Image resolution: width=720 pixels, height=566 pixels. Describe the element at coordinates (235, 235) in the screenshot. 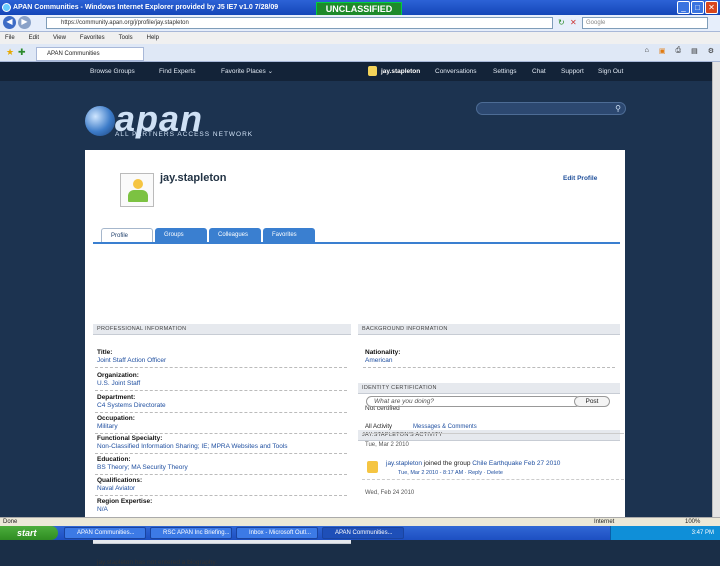

I see `tab-colleagues: Colleagues` at that location.